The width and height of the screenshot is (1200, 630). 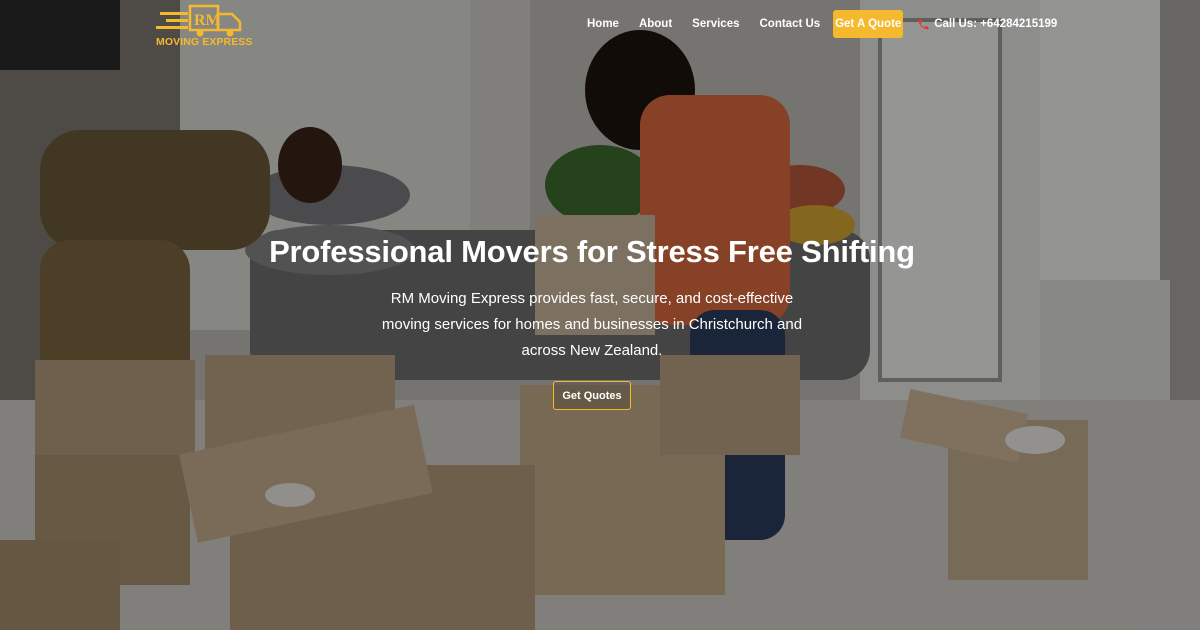 I want to click on brand-name: MOVING EXPRESS, so click(x=204, y=42).